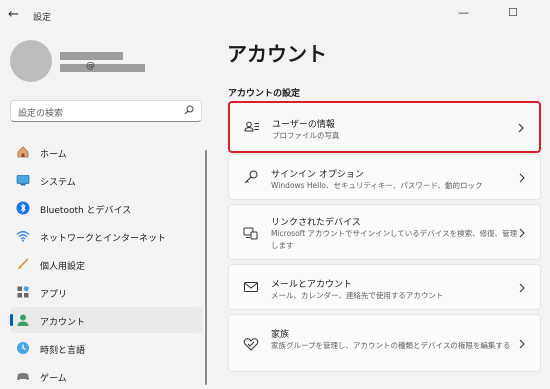  Describe the element at coordinates (463, 12) in the screenshot. I see `minimize-icon: —` at that location.